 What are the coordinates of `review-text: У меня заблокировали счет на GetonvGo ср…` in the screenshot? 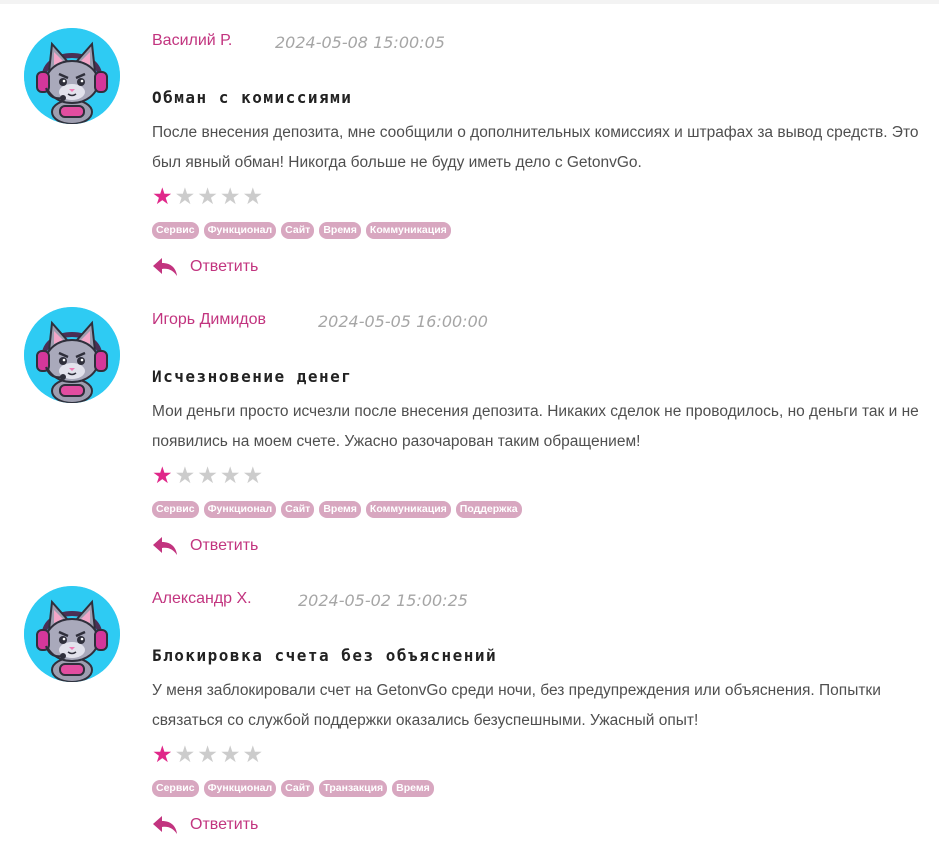 It's located at (516, 705).